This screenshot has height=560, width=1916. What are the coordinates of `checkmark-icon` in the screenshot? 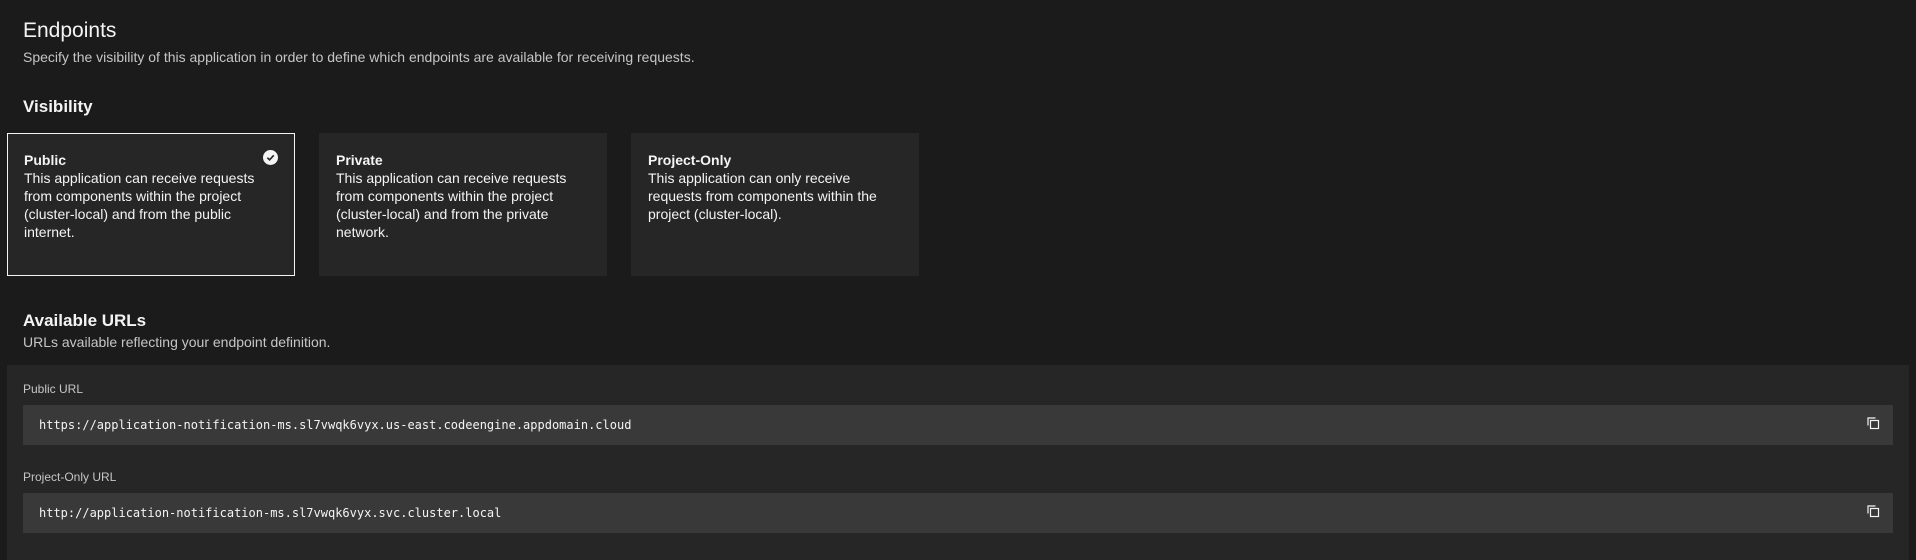 It's located at (270, 157).